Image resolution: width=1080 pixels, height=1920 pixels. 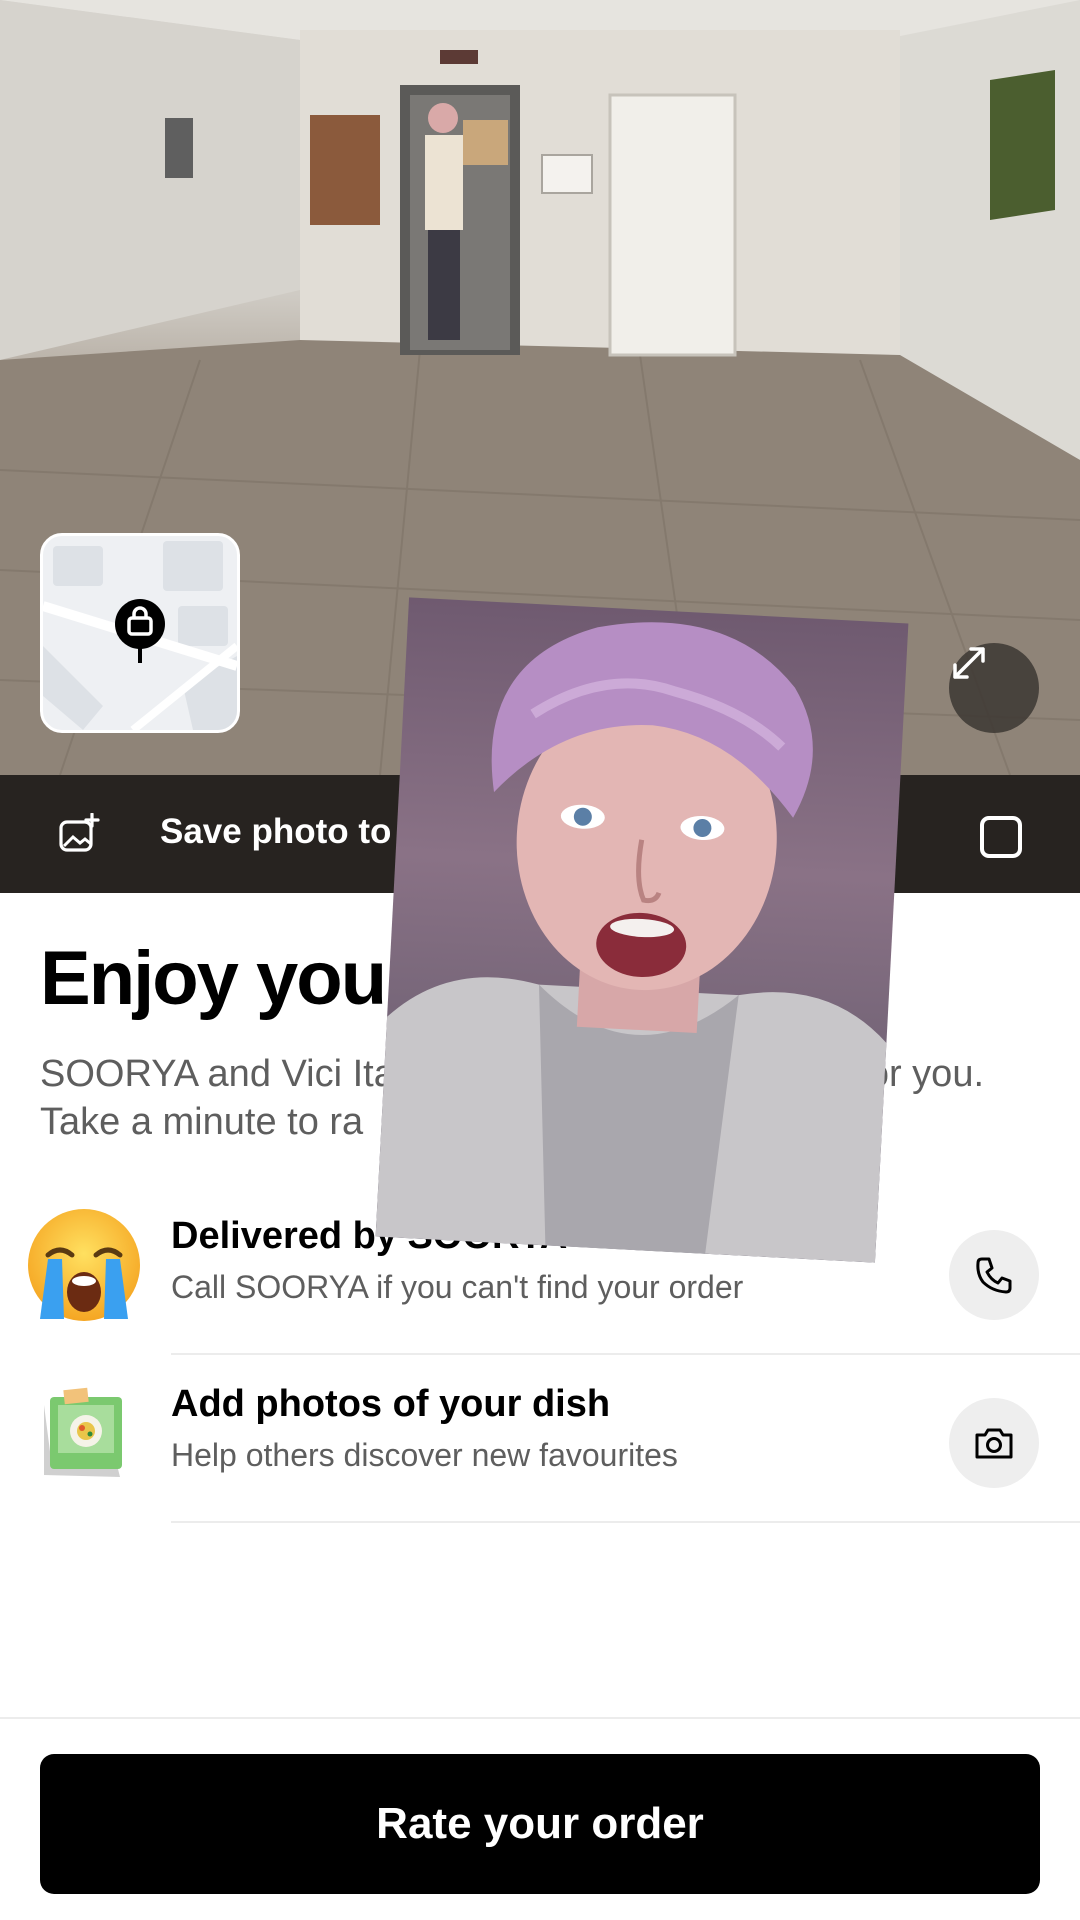 I want to click on add-photo-camera-button, so click(x=994, y=1443).